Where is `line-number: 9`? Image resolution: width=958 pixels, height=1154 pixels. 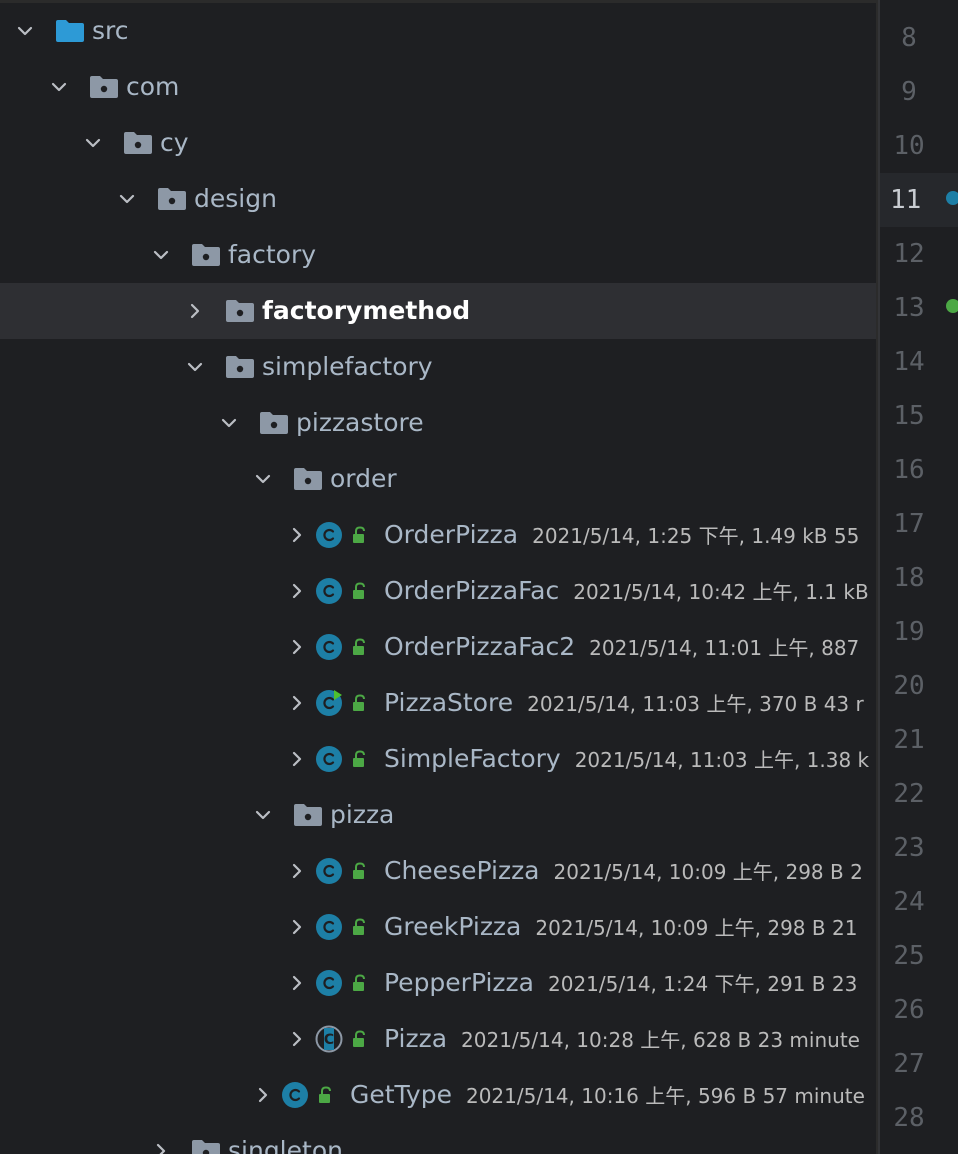
line-number: 9 is located at coordinates (909, 92).